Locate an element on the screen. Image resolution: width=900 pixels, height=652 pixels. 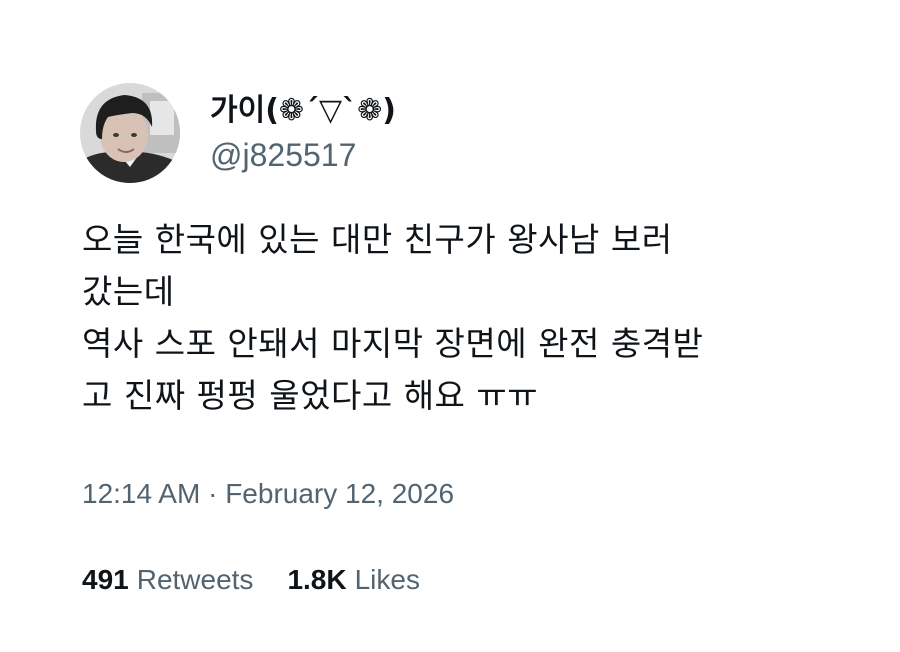
tweet-text-line: 갔는데 is located at coordinates (128, 291).